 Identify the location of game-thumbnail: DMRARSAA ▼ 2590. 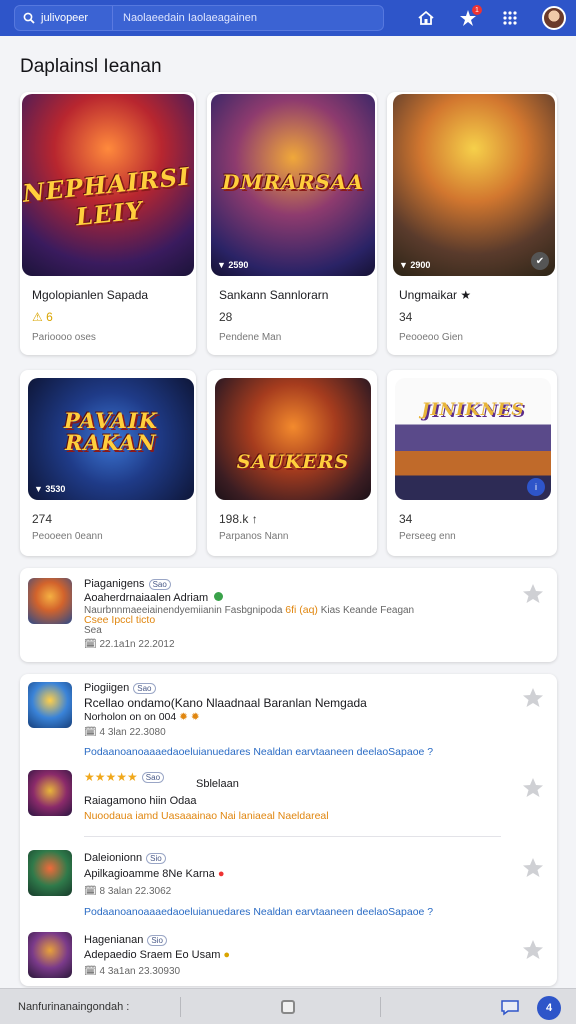
(293, 185).